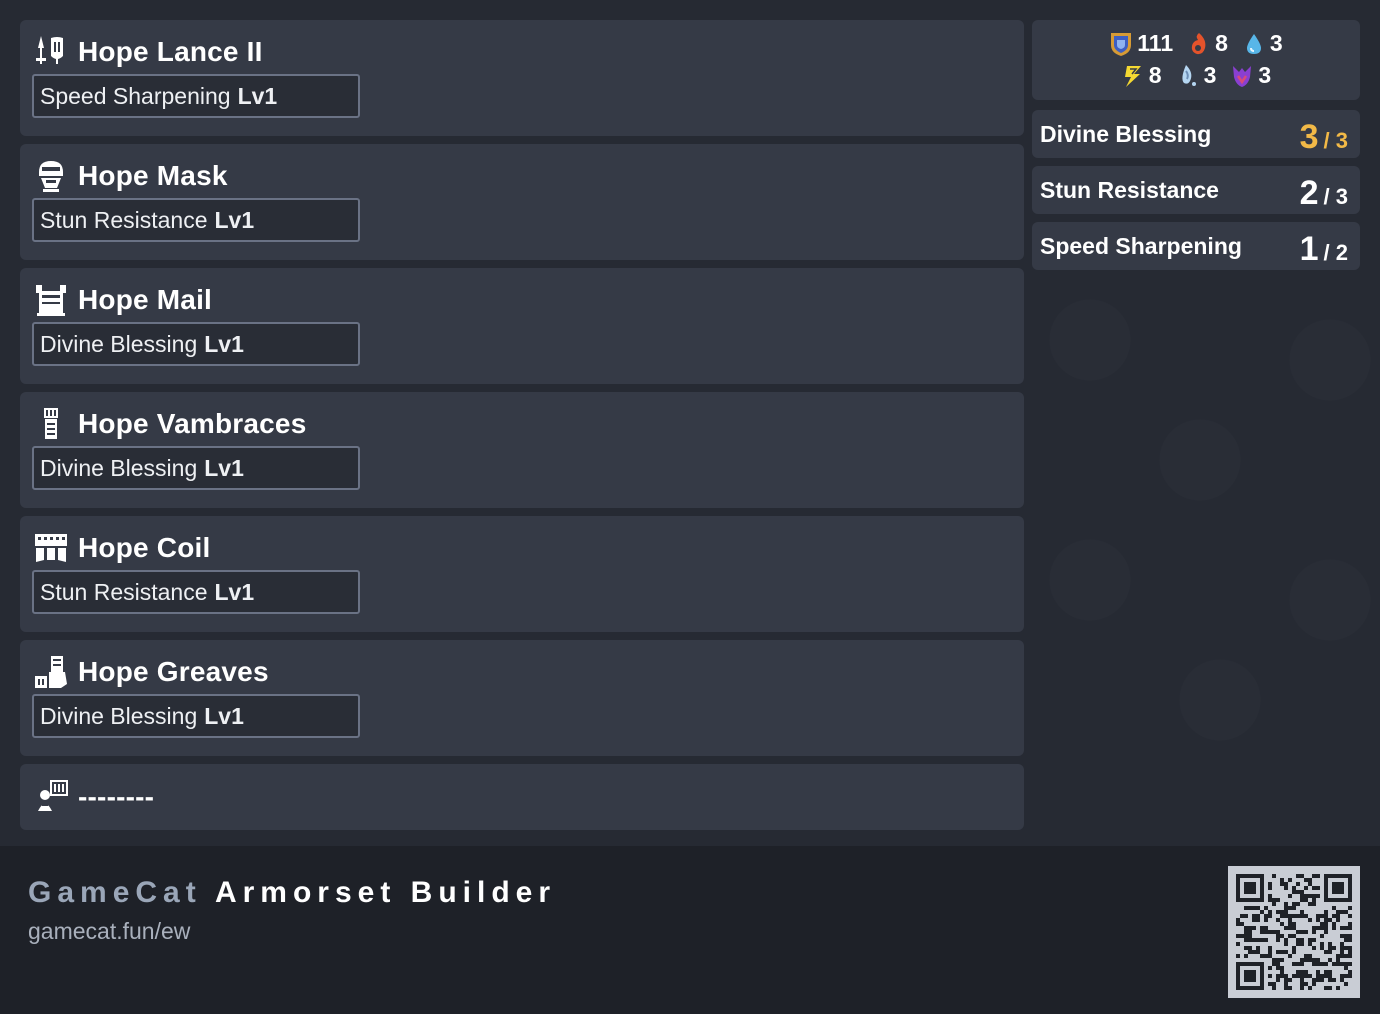 The height and width of the screenshot is (1014, 1380). I want to click on talisman-icon, so click(53, 795).